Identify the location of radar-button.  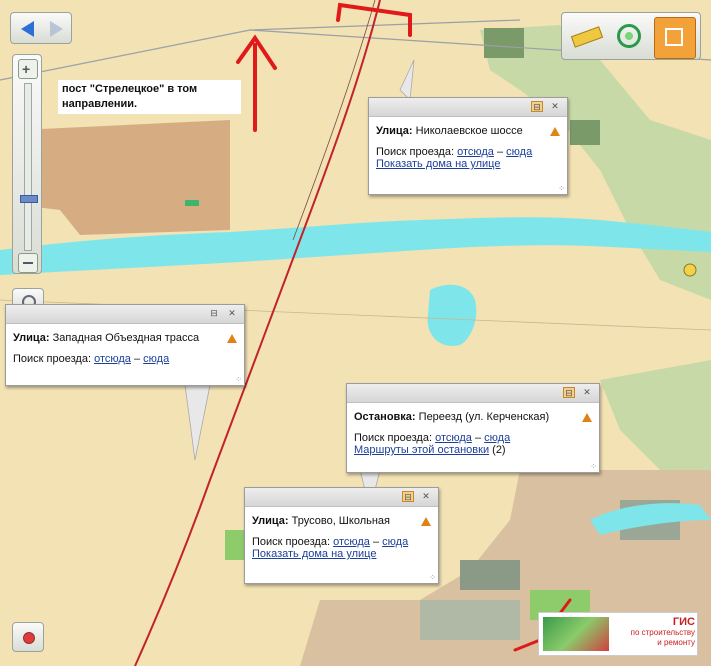
(630, 37).